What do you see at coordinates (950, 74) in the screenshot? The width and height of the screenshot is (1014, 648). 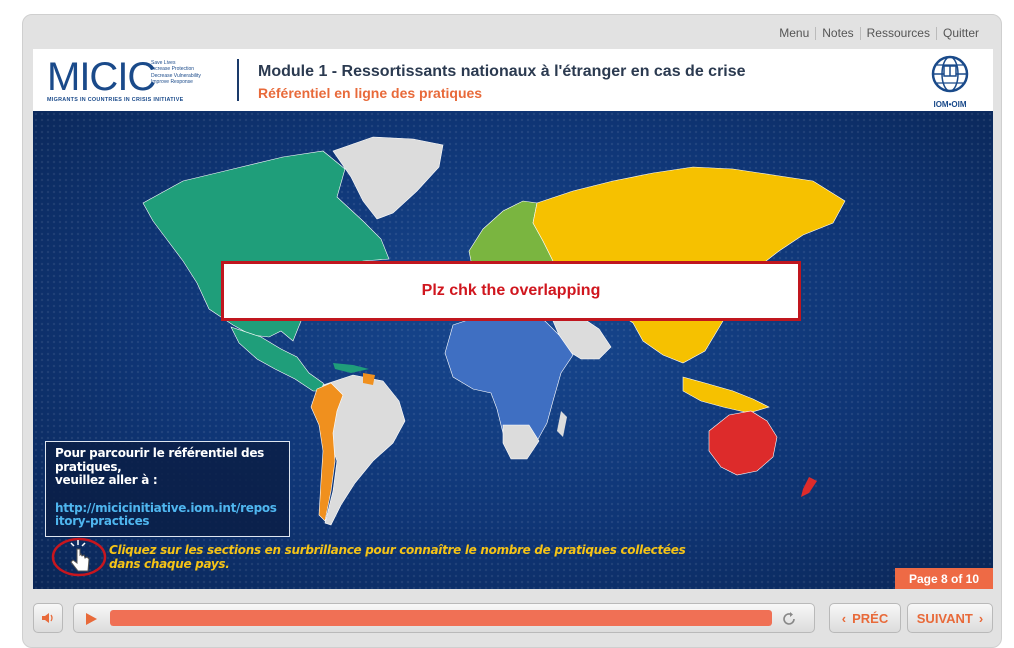 I see `globe-icon` at bounding box center [950, 74].